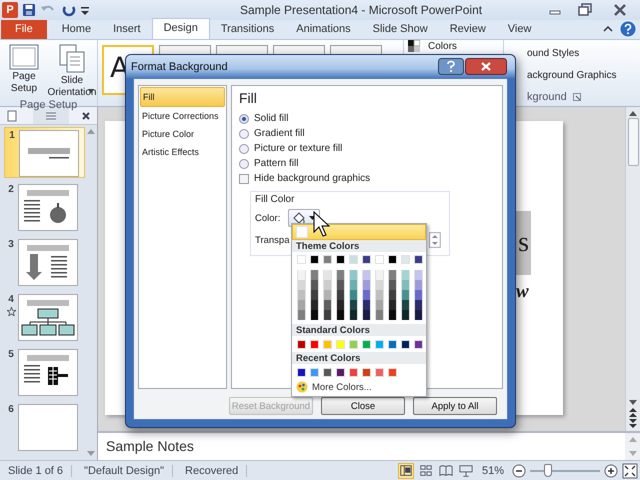  I want to click on group-label: Page Setup, so click(48, 105).